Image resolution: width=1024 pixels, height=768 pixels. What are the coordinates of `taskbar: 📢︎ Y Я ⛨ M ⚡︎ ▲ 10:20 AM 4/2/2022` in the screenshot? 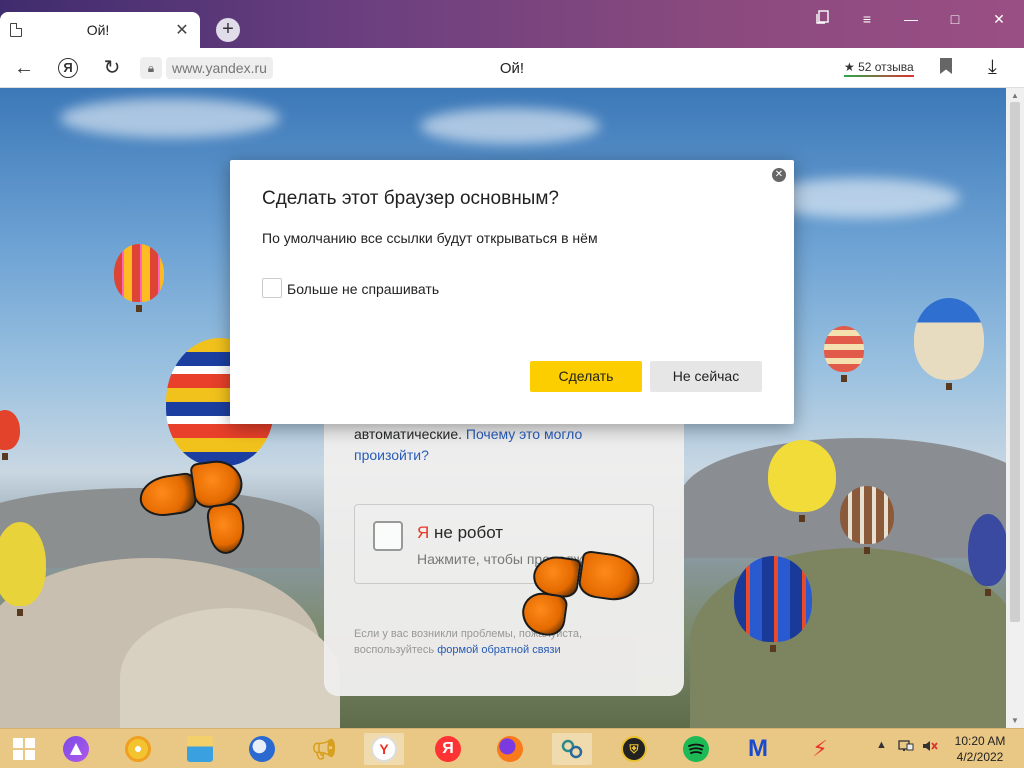 It's located at (512, 748).